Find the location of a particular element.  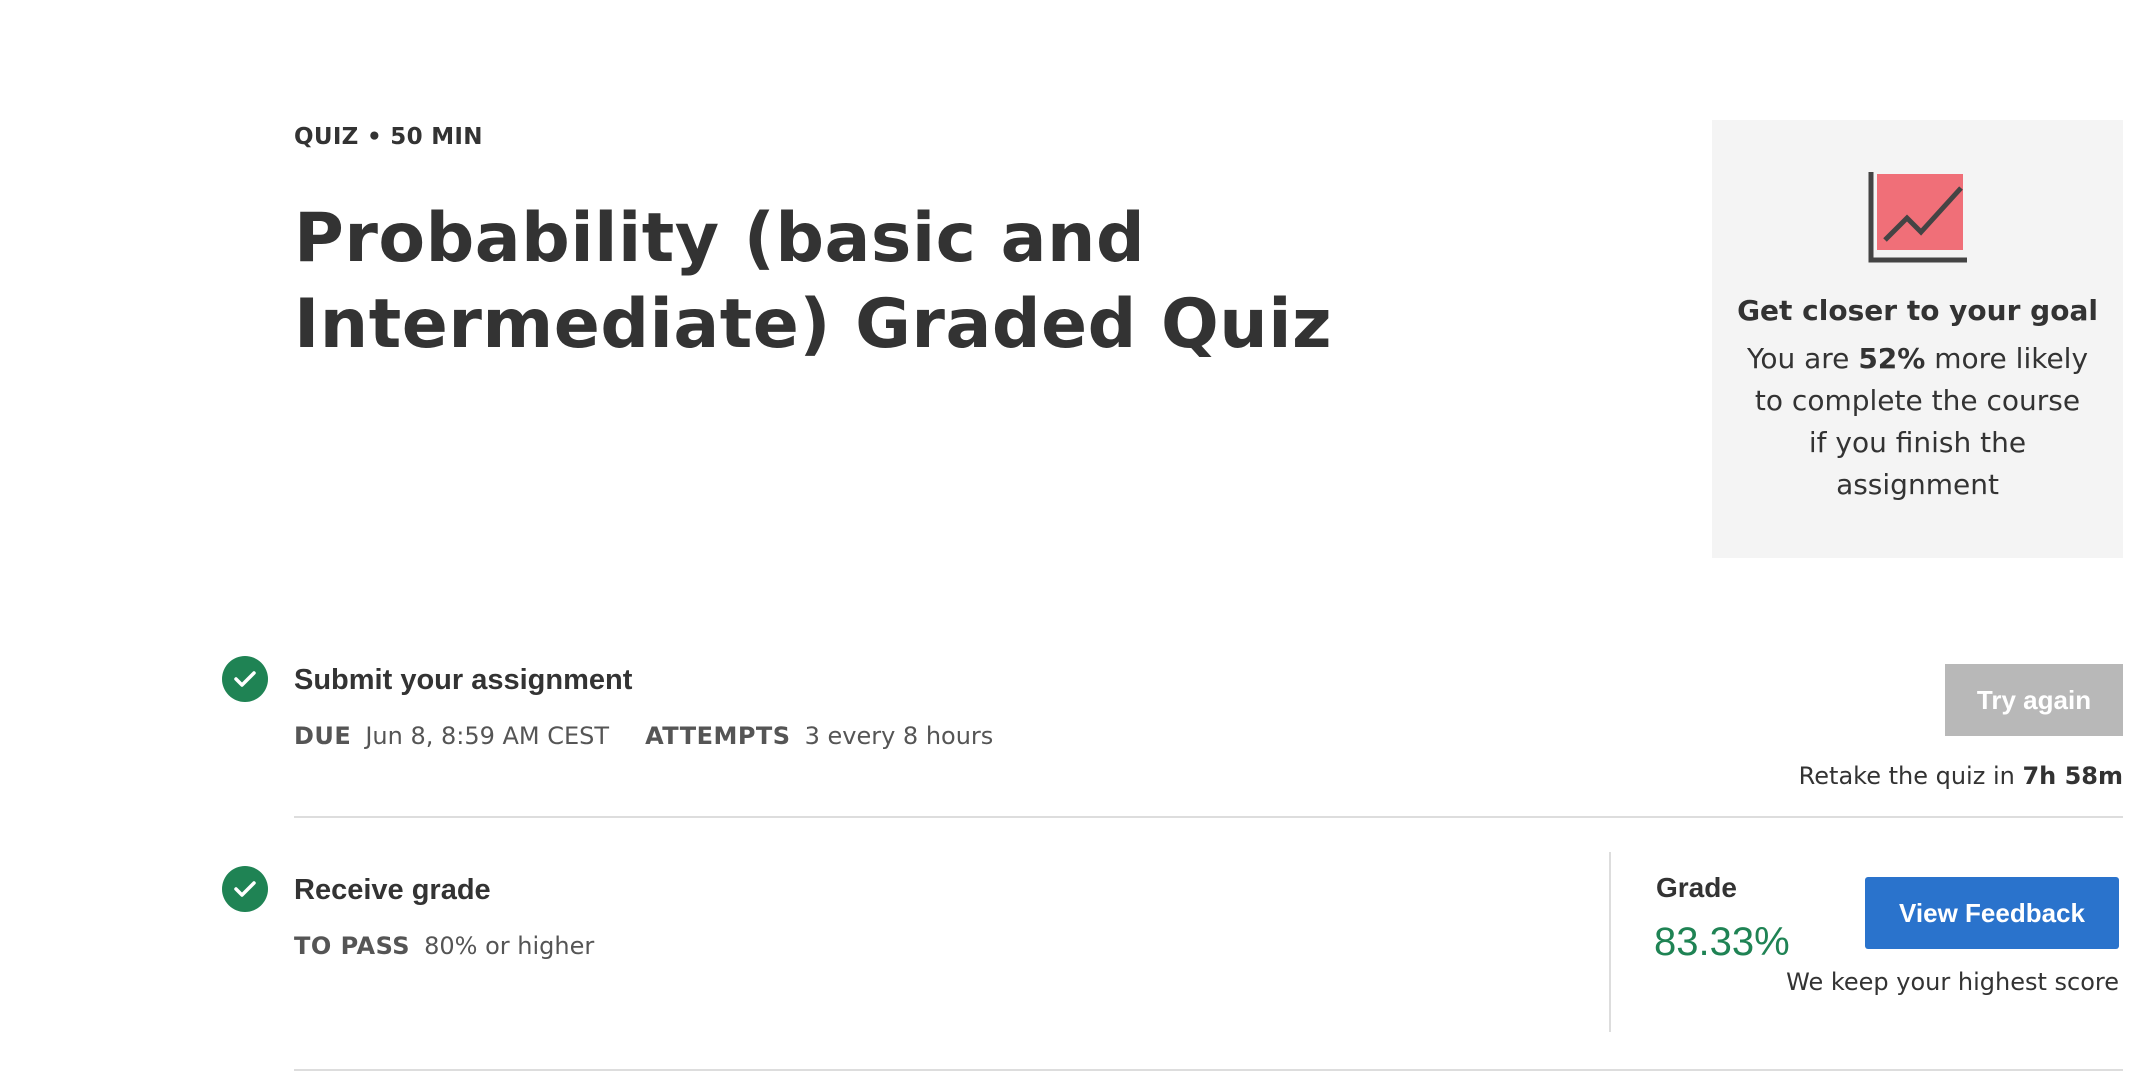

try-again-button: Try again is located at coordinates (2034, 700).